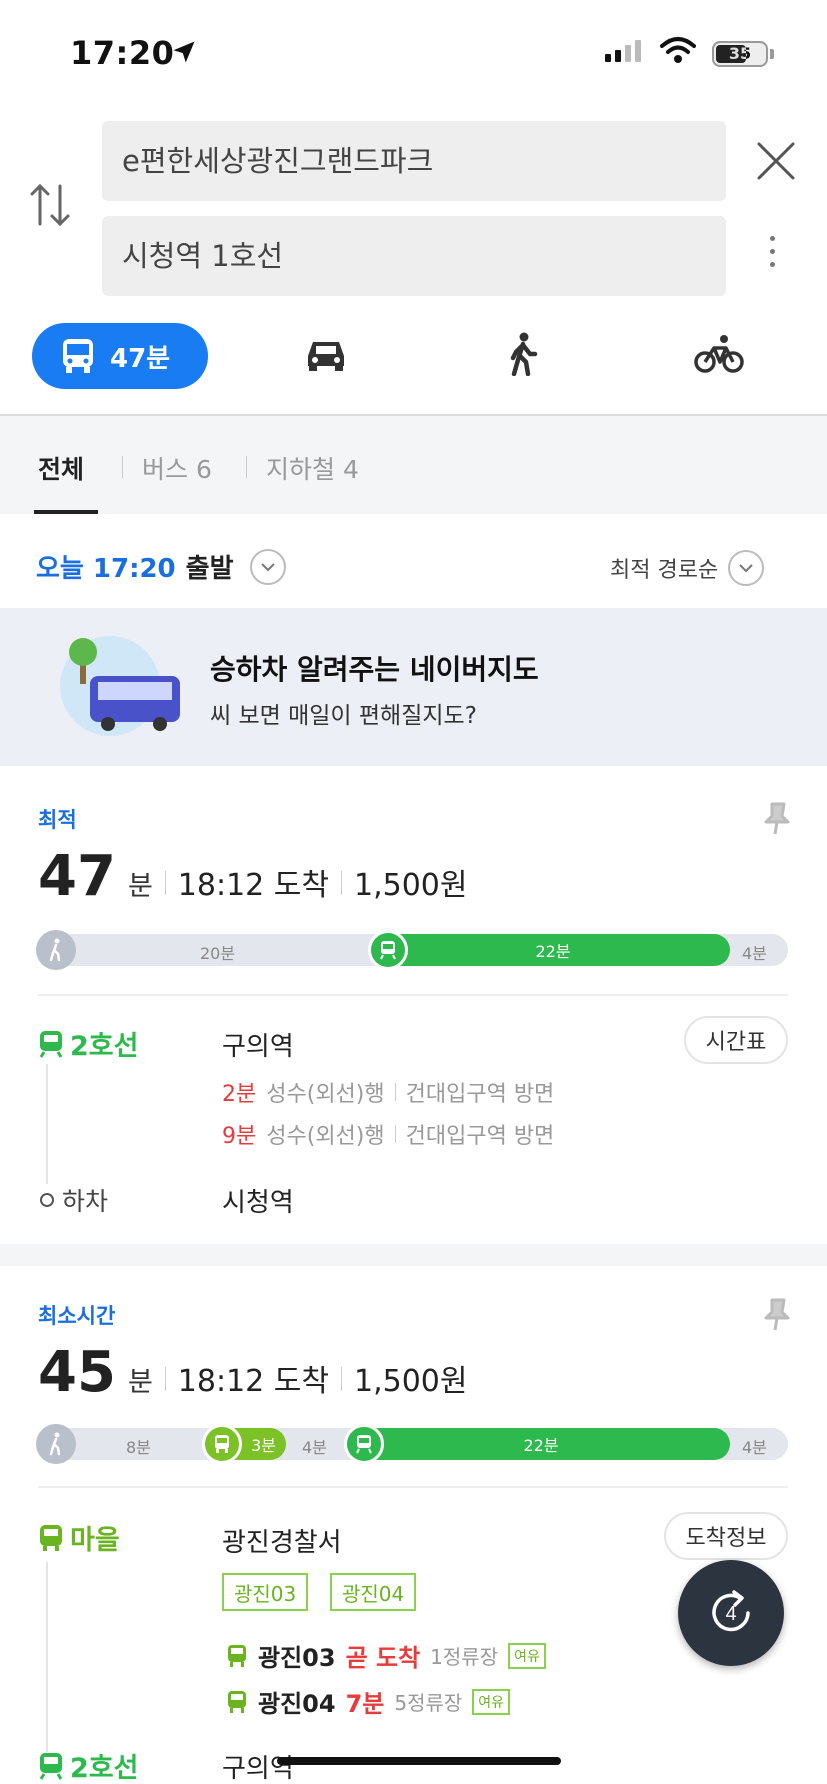 The width and height of the screenshot is (827, 1784). I want to click on sort-label: 최적 경로순, so click(664, 570).